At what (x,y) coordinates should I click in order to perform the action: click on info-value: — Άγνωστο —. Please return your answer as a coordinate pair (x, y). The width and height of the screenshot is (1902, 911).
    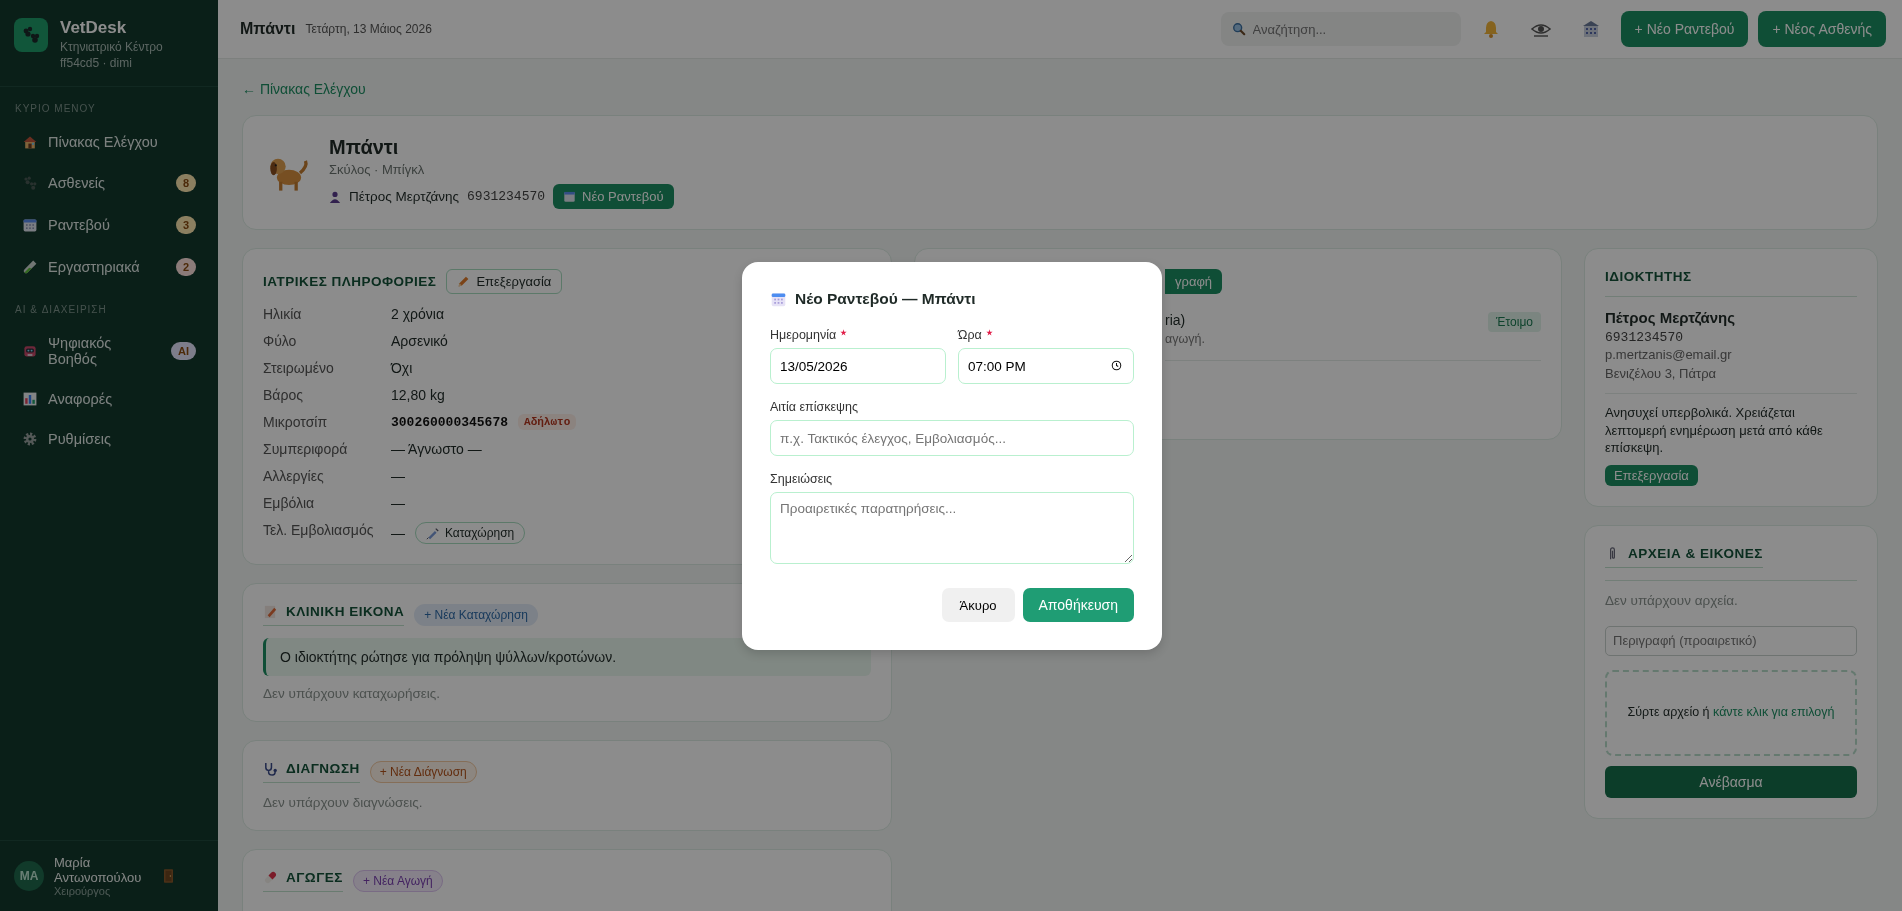
    Looking at the image, I should click on (436, 449).